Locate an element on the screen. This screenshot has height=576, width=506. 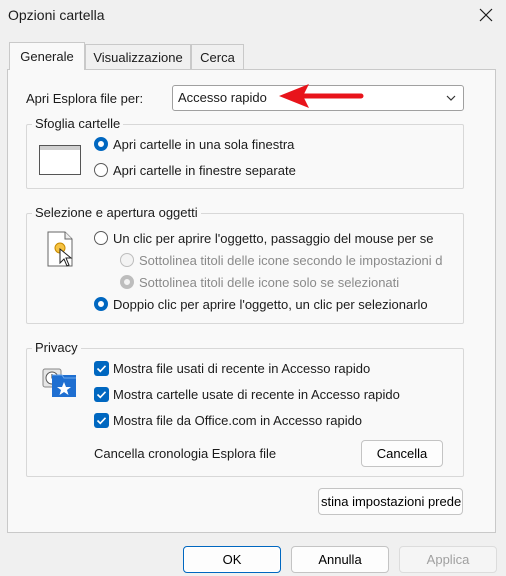
click-items-legend: Selezione e apertura oggetti is located at coordinates (116, 212).